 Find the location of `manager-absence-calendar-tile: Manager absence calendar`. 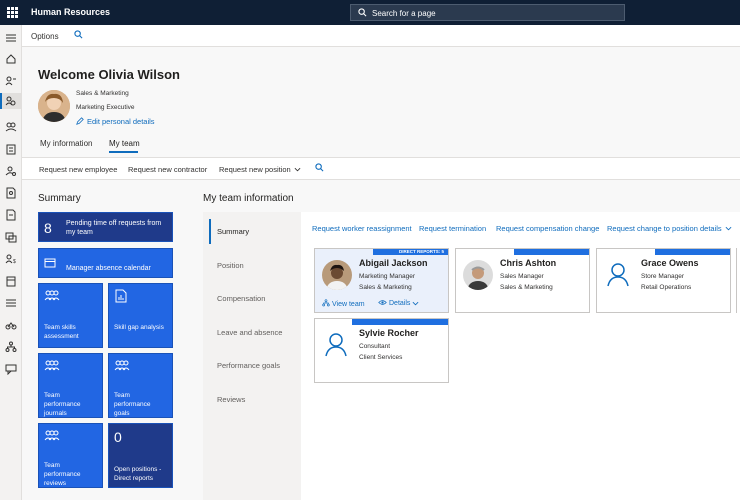

manager-absence-calendar-tile: Manager absence calendar is located at coordinates (105, 263).